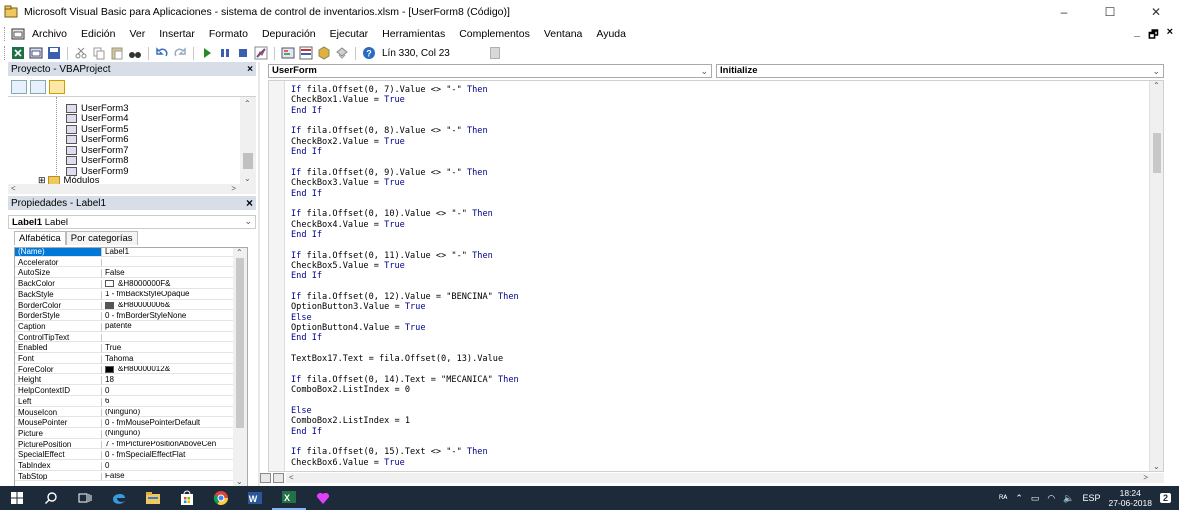 The height and width of the screenshot is (510, 1179). I want to click on mdi-minimize-button: _, so click(1137, 35).